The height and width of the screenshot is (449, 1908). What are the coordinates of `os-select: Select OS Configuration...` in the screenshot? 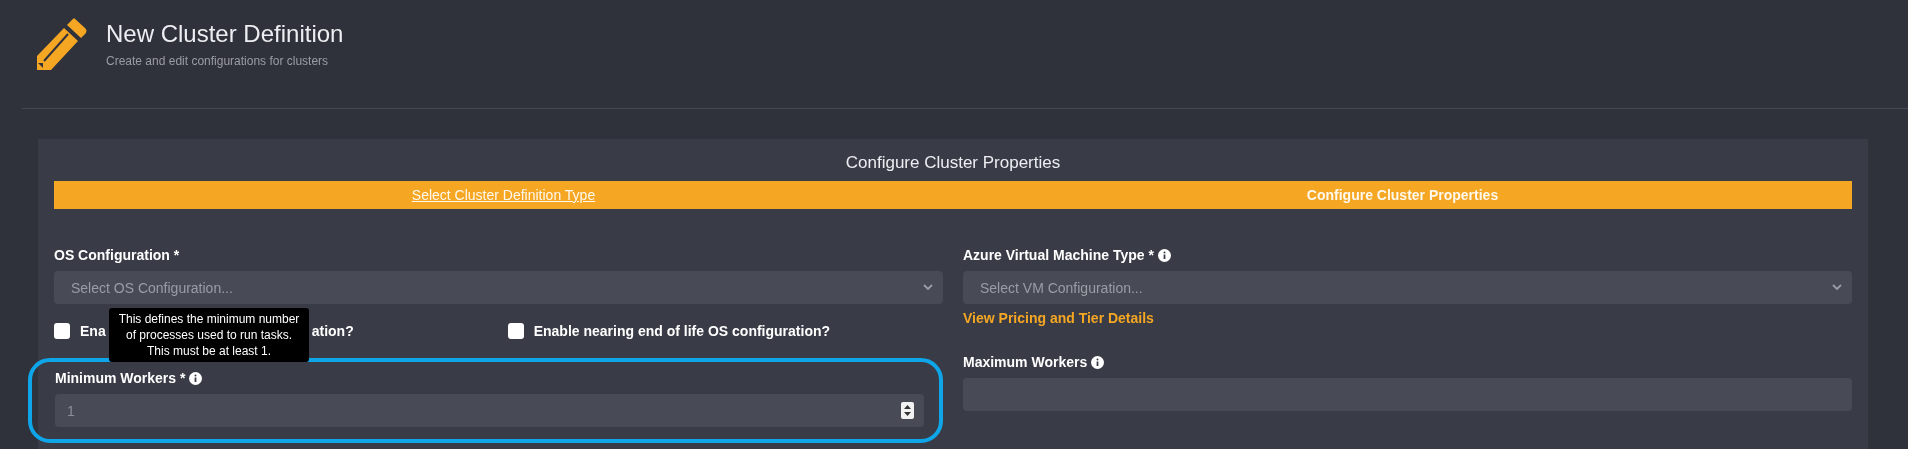 It's located at (498, 287).